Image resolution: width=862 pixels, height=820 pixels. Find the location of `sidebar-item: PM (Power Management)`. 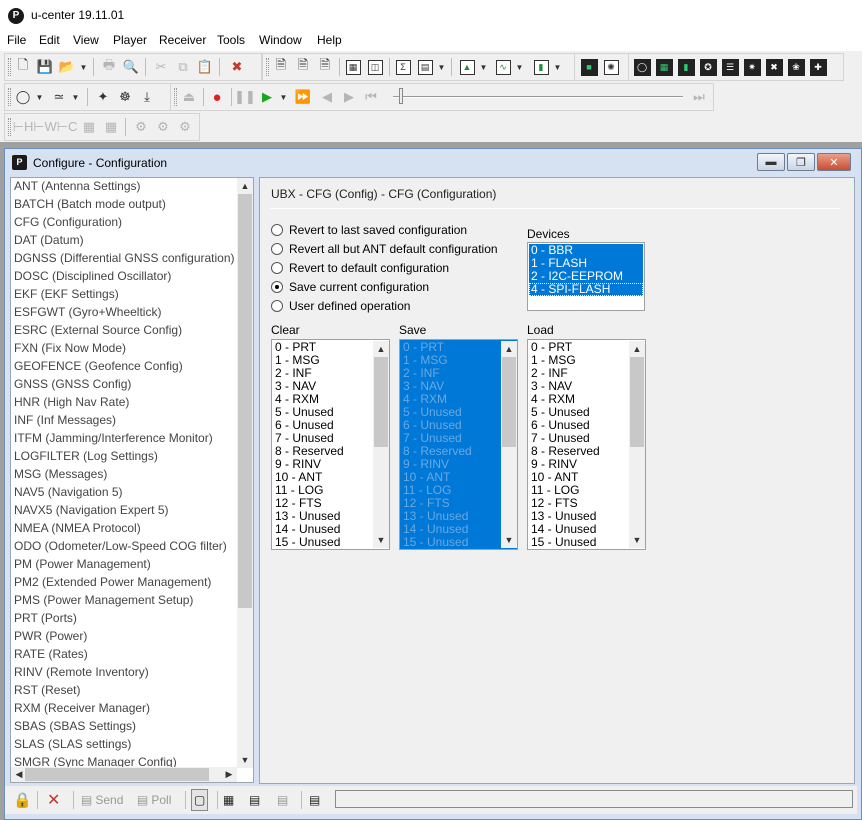

sidebar-item: PM (Power Management) is located at coordinates (82, 565).